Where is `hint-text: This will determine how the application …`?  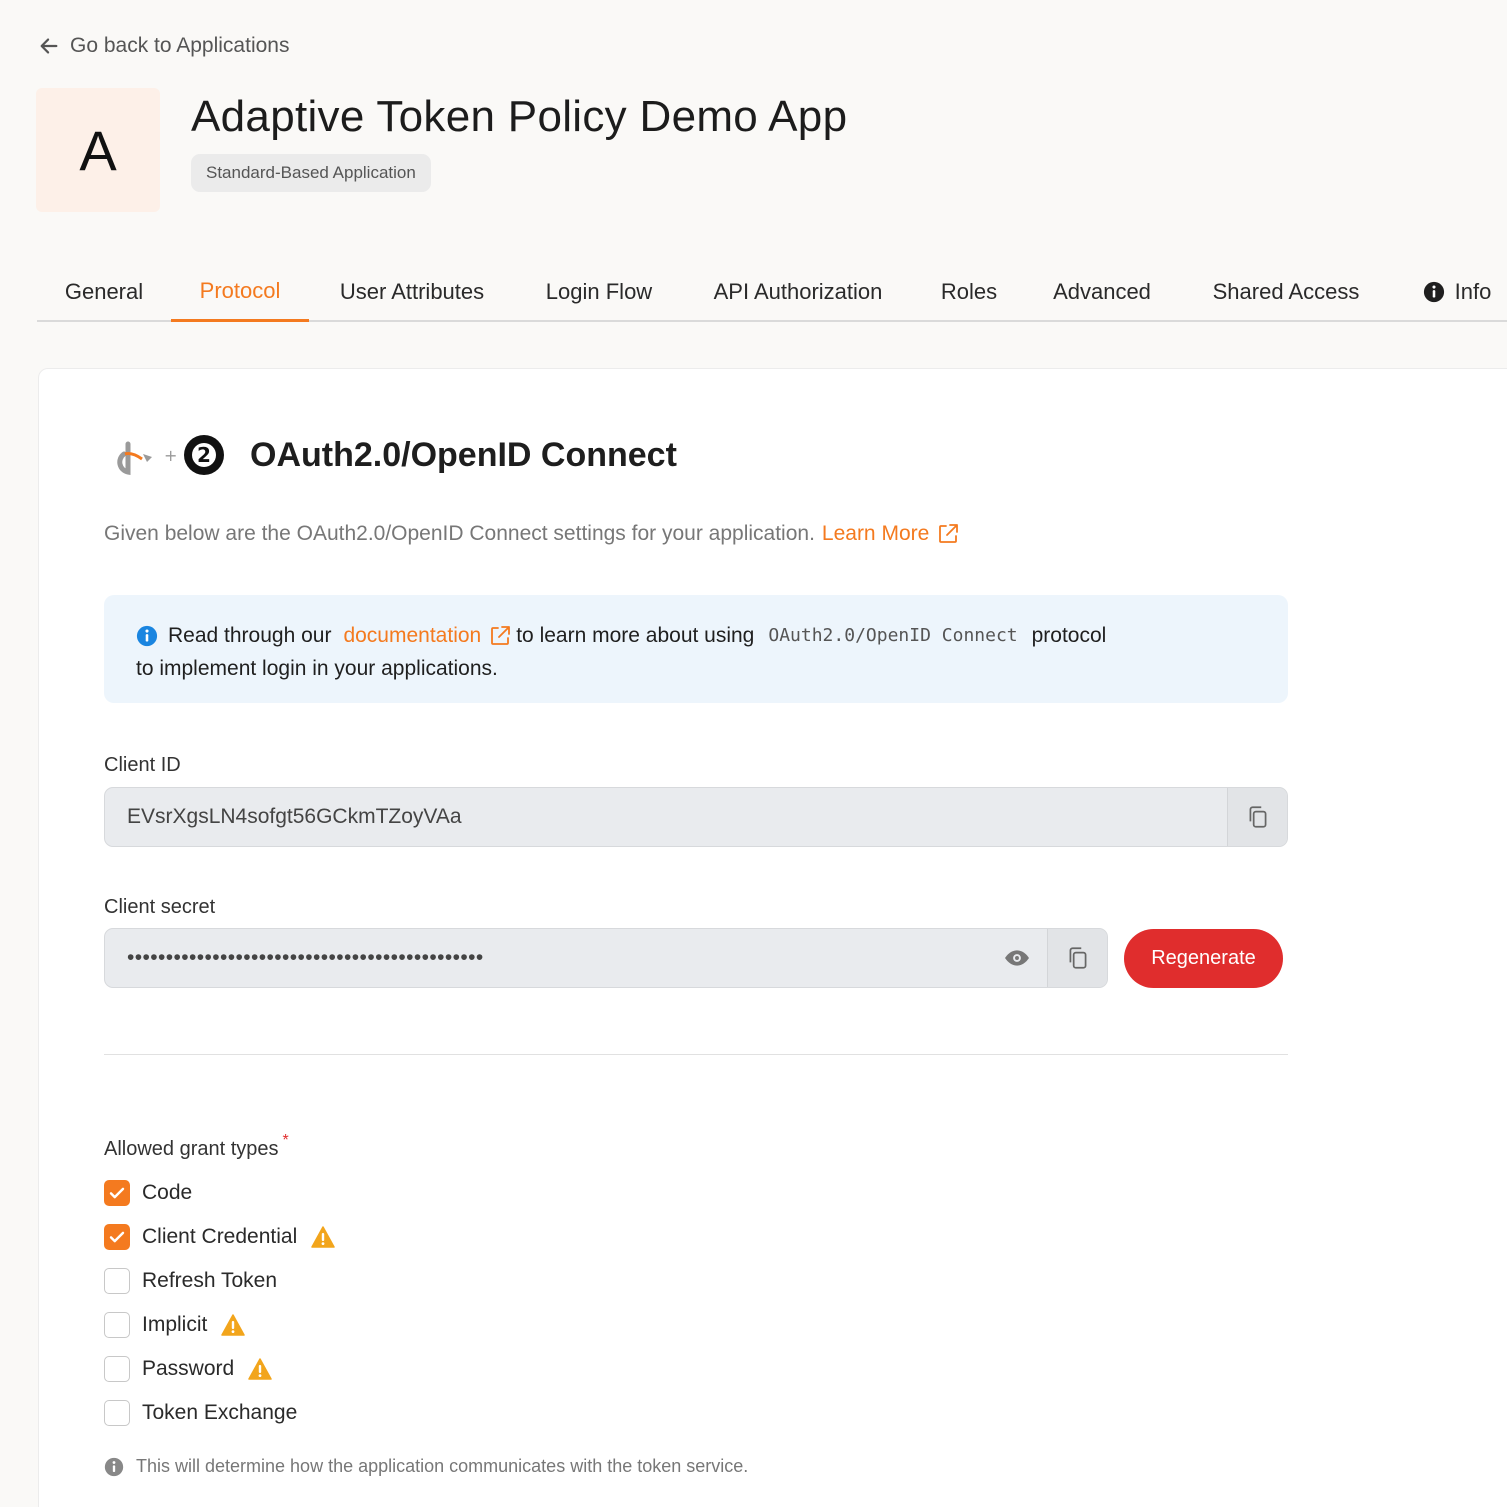 hint-text: This will determine how the application … is located at coordinates (442, 1466).